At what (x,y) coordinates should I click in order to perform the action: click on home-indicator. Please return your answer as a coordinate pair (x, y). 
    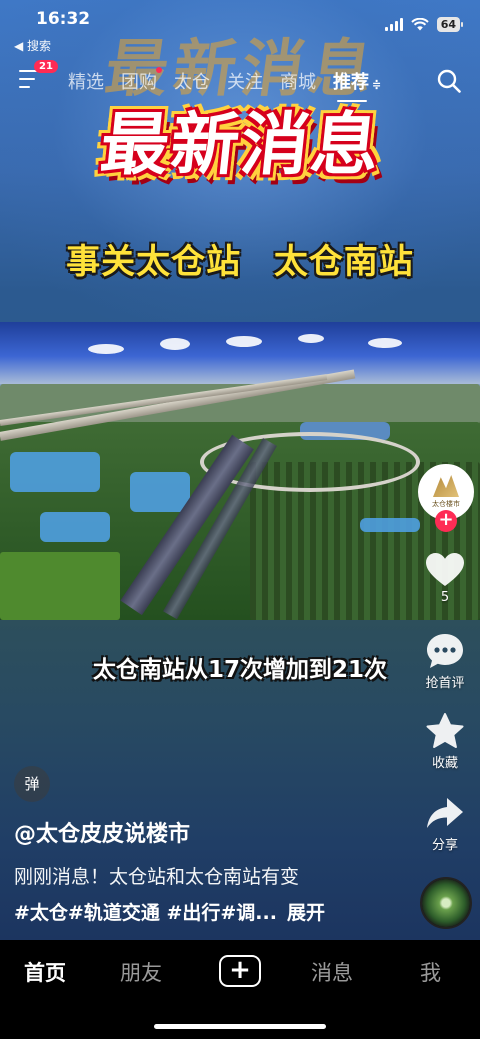
    Looking at the image, I should click on (240, 1026).